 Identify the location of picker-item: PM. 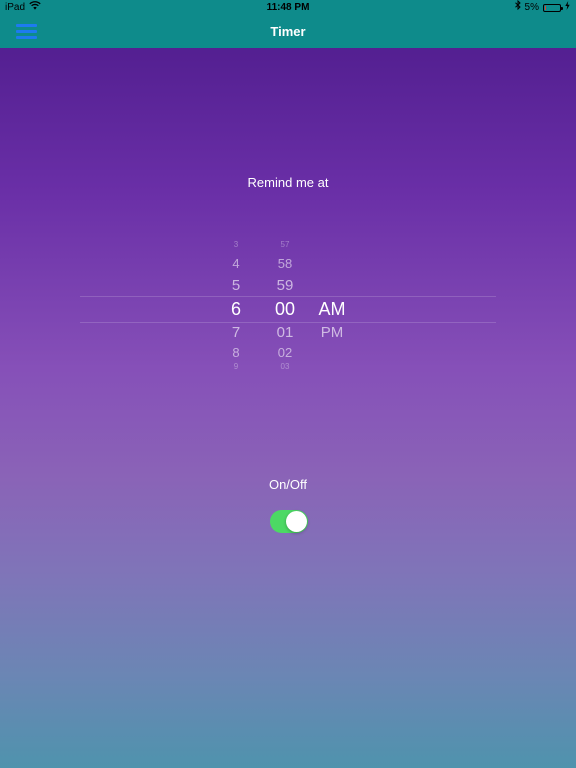
(332, 332).